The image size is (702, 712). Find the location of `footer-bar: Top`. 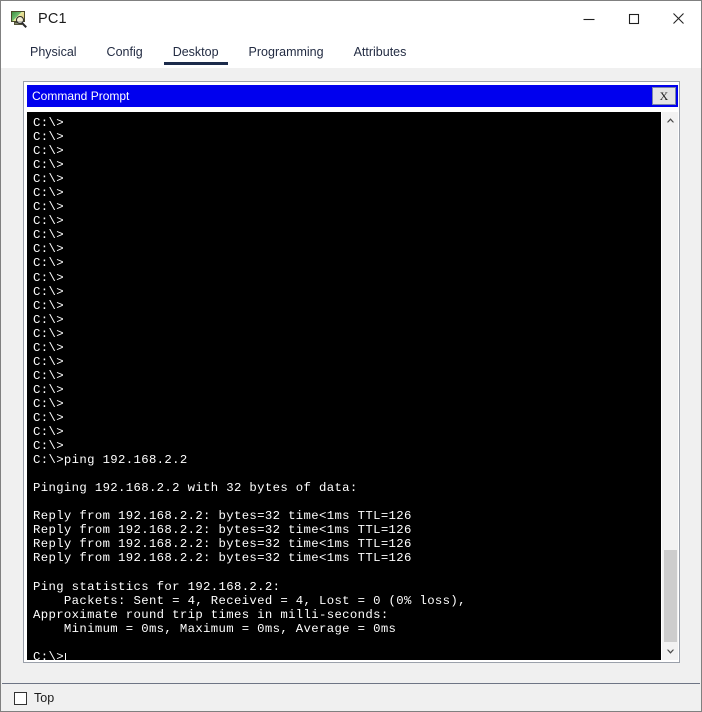

footer-bar: Top is located at coordinates (351, 698).